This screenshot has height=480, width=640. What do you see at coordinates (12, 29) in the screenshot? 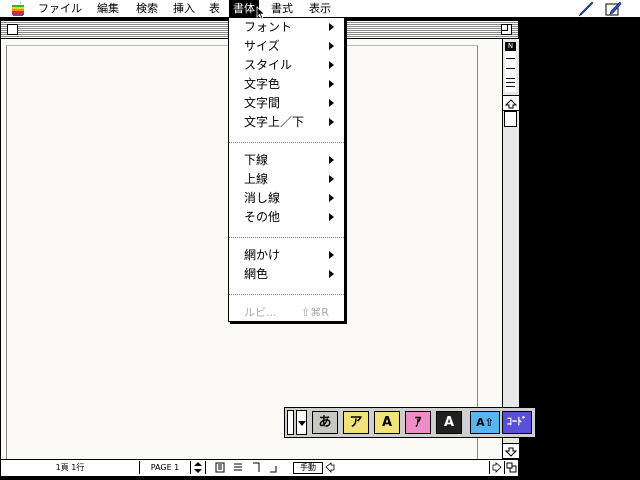
I see `close-box` at bounding box center [12, 29].